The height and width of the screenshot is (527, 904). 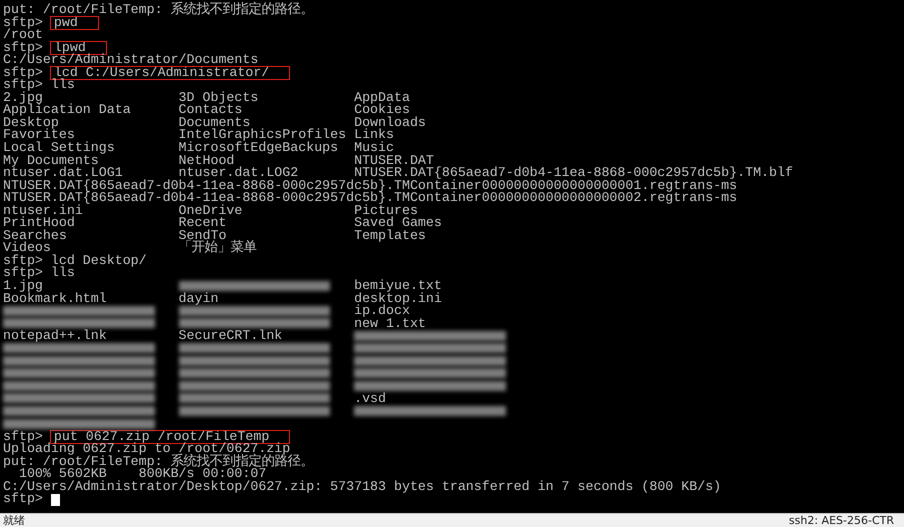 I want to click on highlighted-command: put 0627.zip /root/FileTemp, so click(x=170, y=437).